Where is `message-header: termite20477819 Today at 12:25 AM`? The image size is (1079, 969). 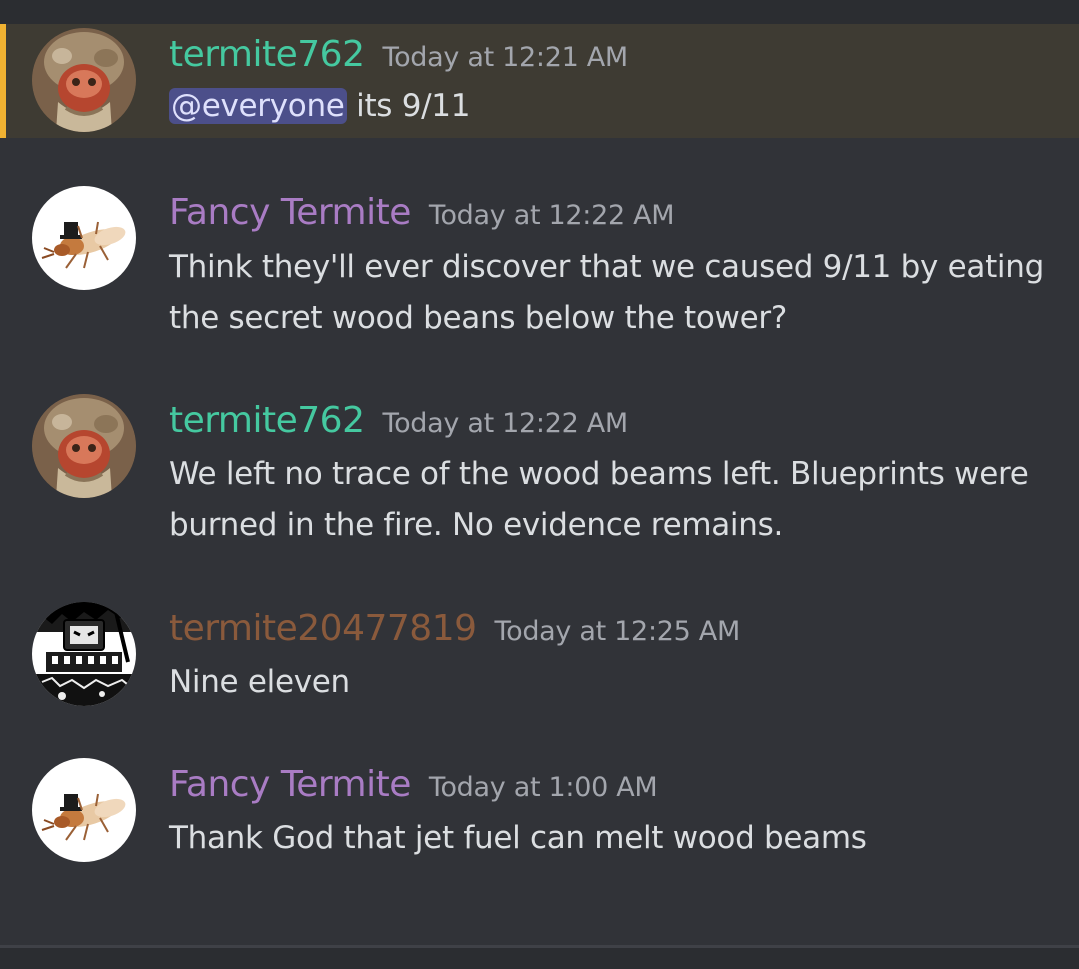
message-header: termite20477819 Today at 12:25 AM is located at coordinates (454, 628).